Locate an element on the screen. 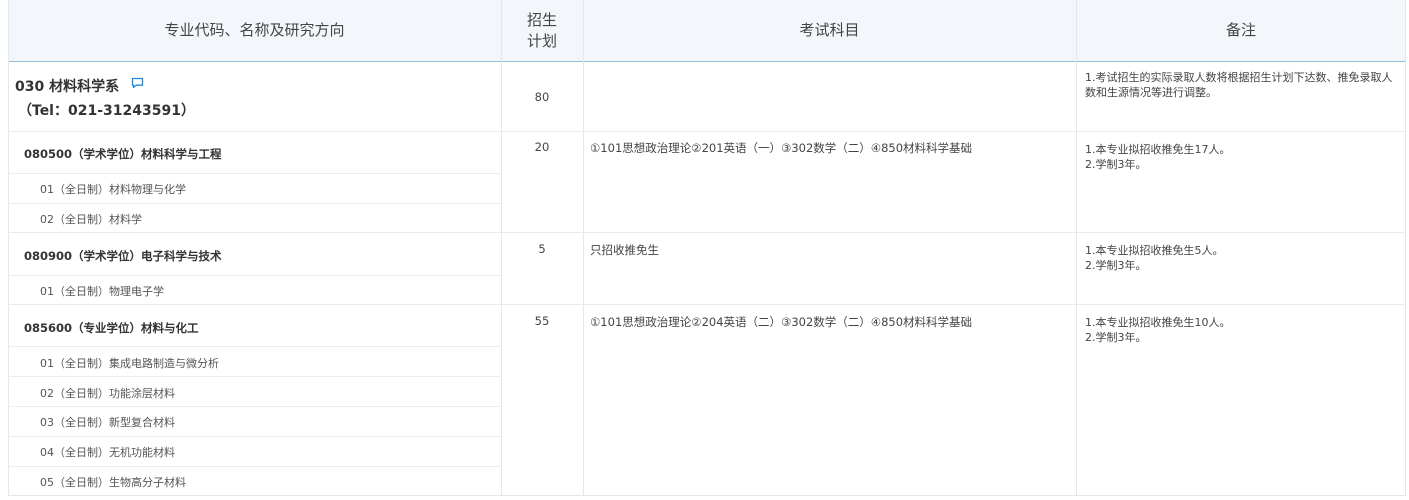 The image size is (1409, 500). direction-item: 03（全日制）新型复合材料 is located at coordinates (107, 422).